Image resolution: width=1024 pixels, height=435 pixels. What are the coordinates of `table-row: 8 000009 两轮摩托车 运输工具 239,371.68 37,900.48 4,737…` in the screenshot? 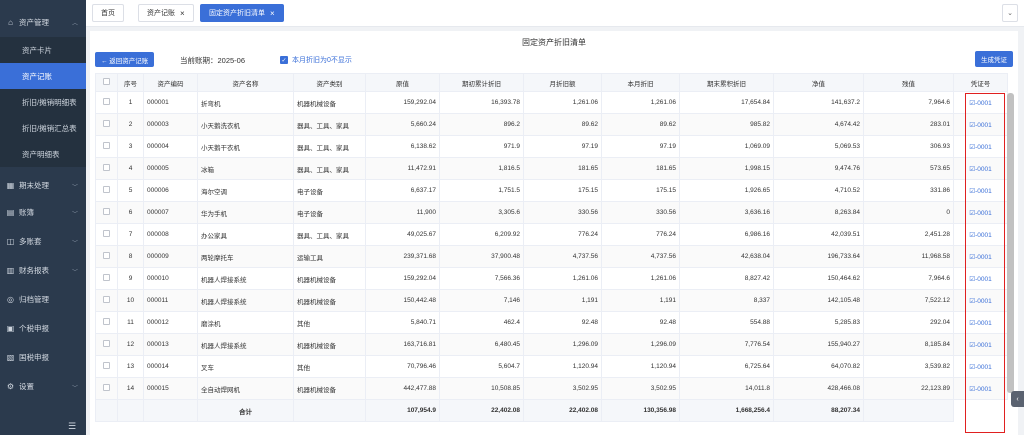 It's located at (551, 256).